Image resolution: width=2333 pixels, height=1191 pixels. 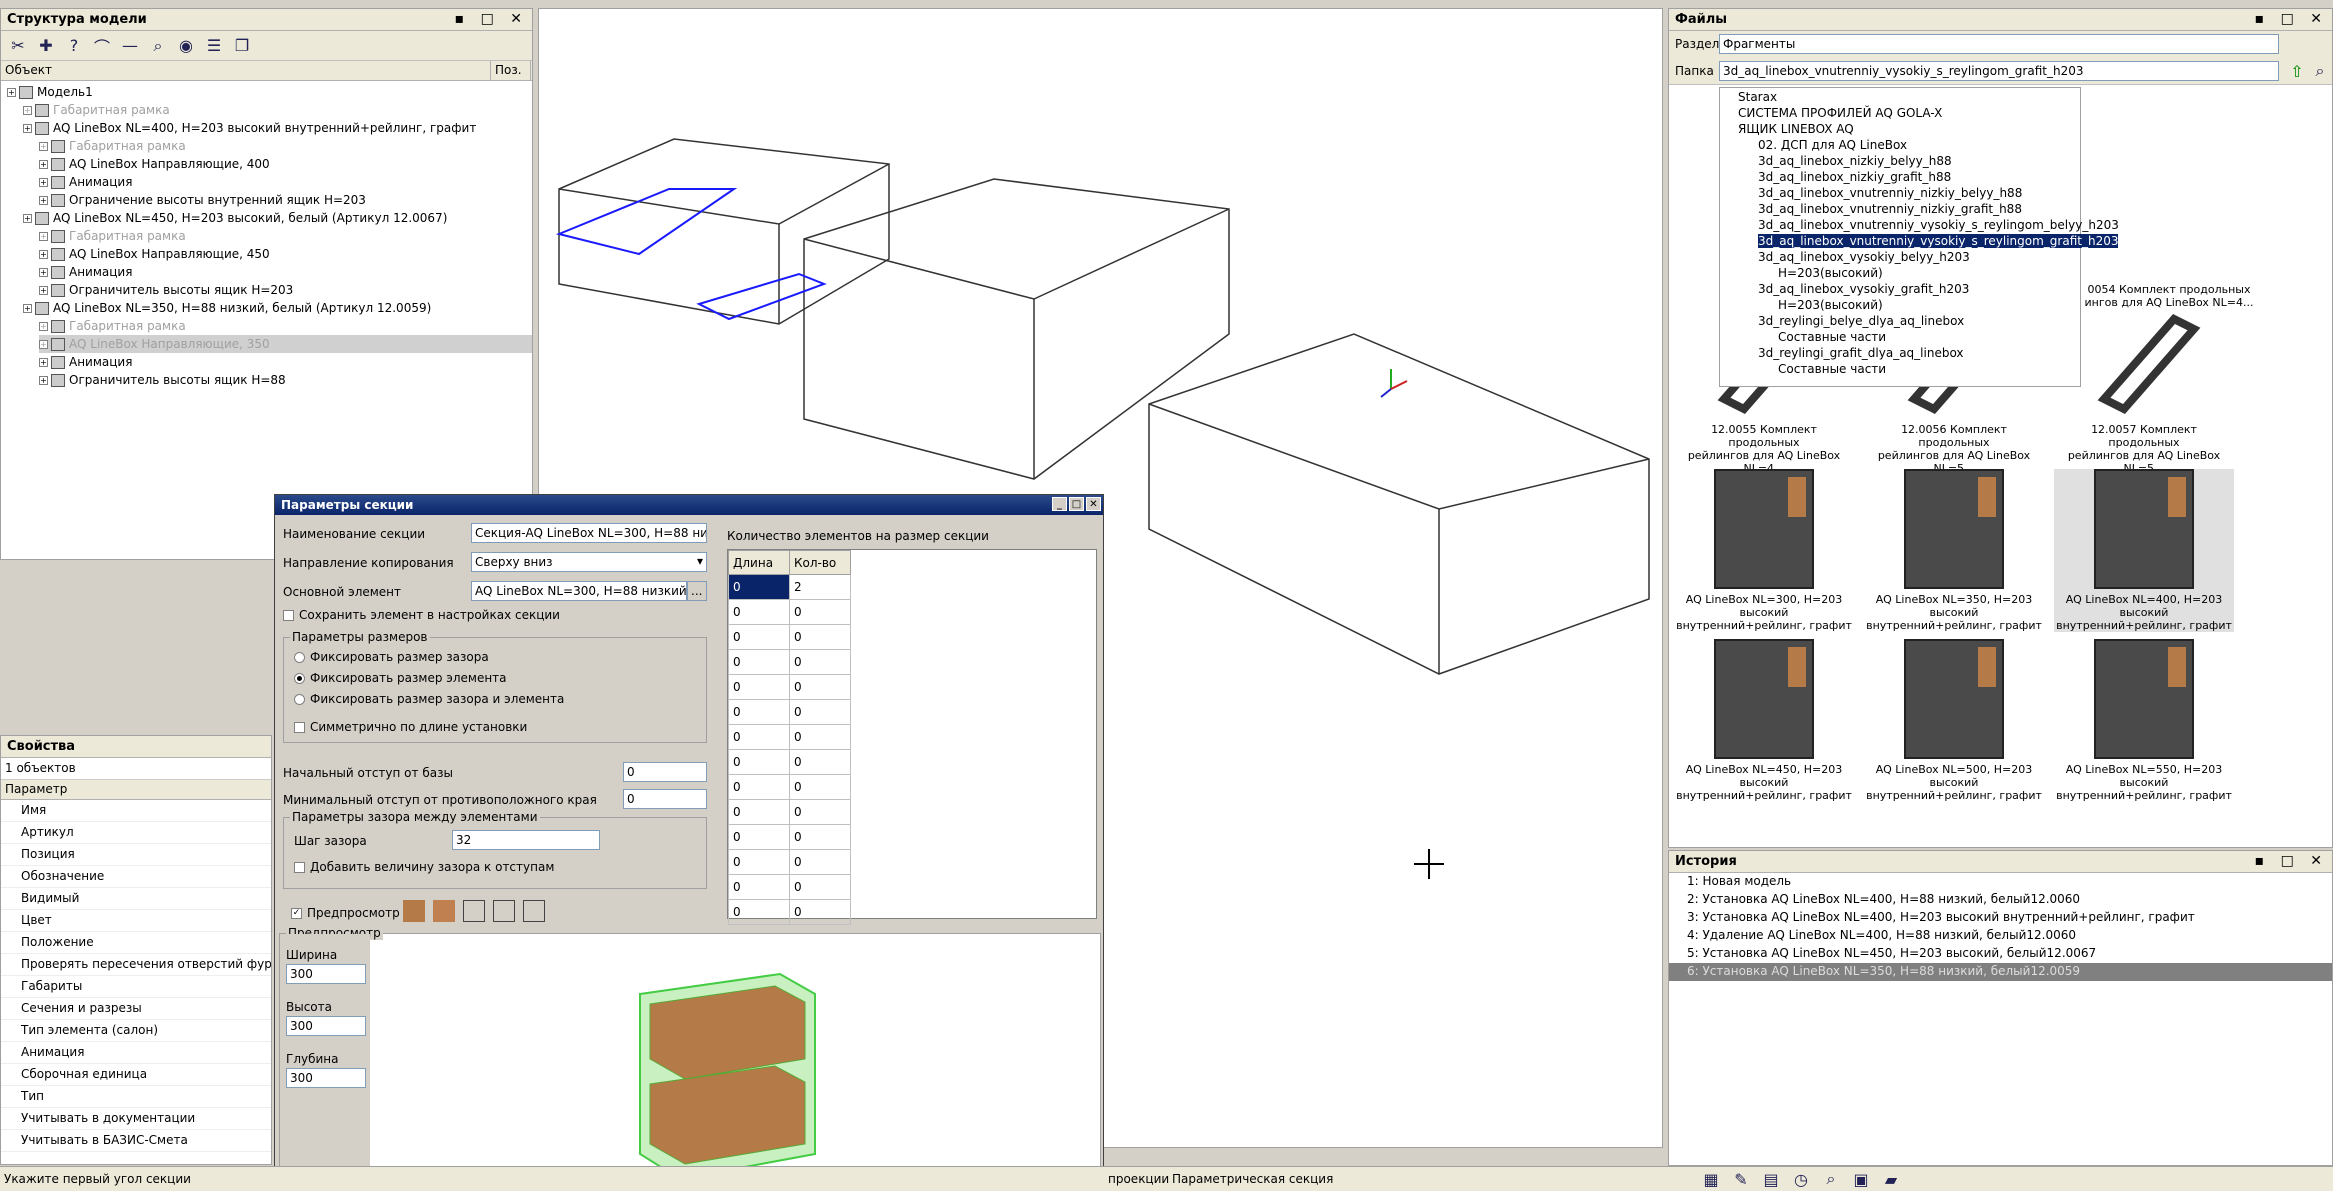 What do you see at coordinates (285, 344) in the screenshot?
I see `tree-item: + AQ LineBox Направляющие, 350` at bounding box center [285, 344].